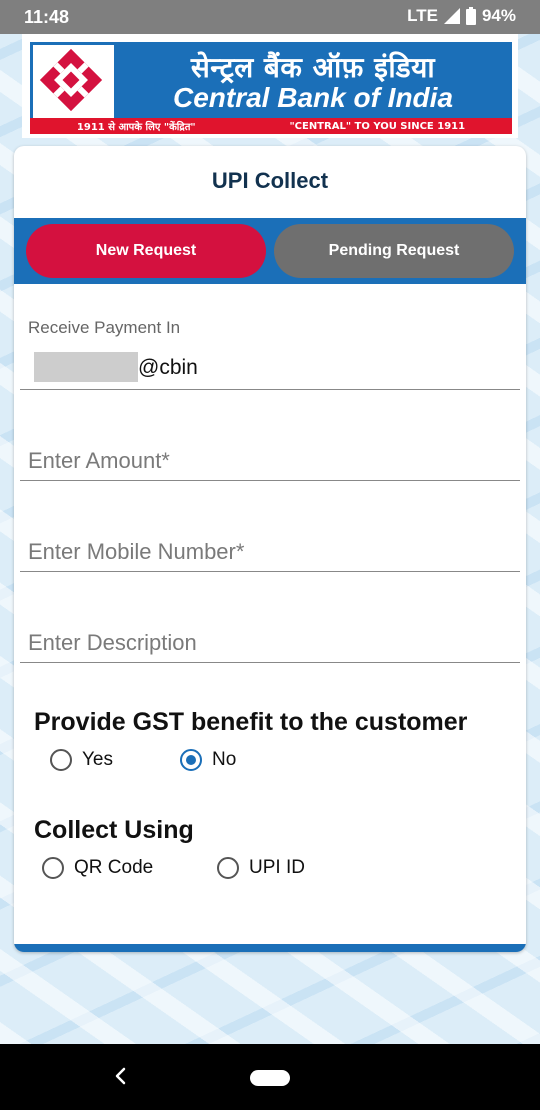 Image resolution: width=540 pixels, height=1110 pixels. What do you see at coordinates (71, 80) in the screenshot?
I see `bank-logo-icon` at bounding box center [71, 80].